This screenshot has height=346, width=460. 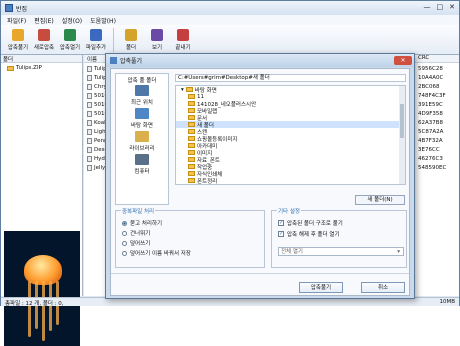 I want to click on title-bar: 반집 — □ ✕, so click(x=230, y=8).